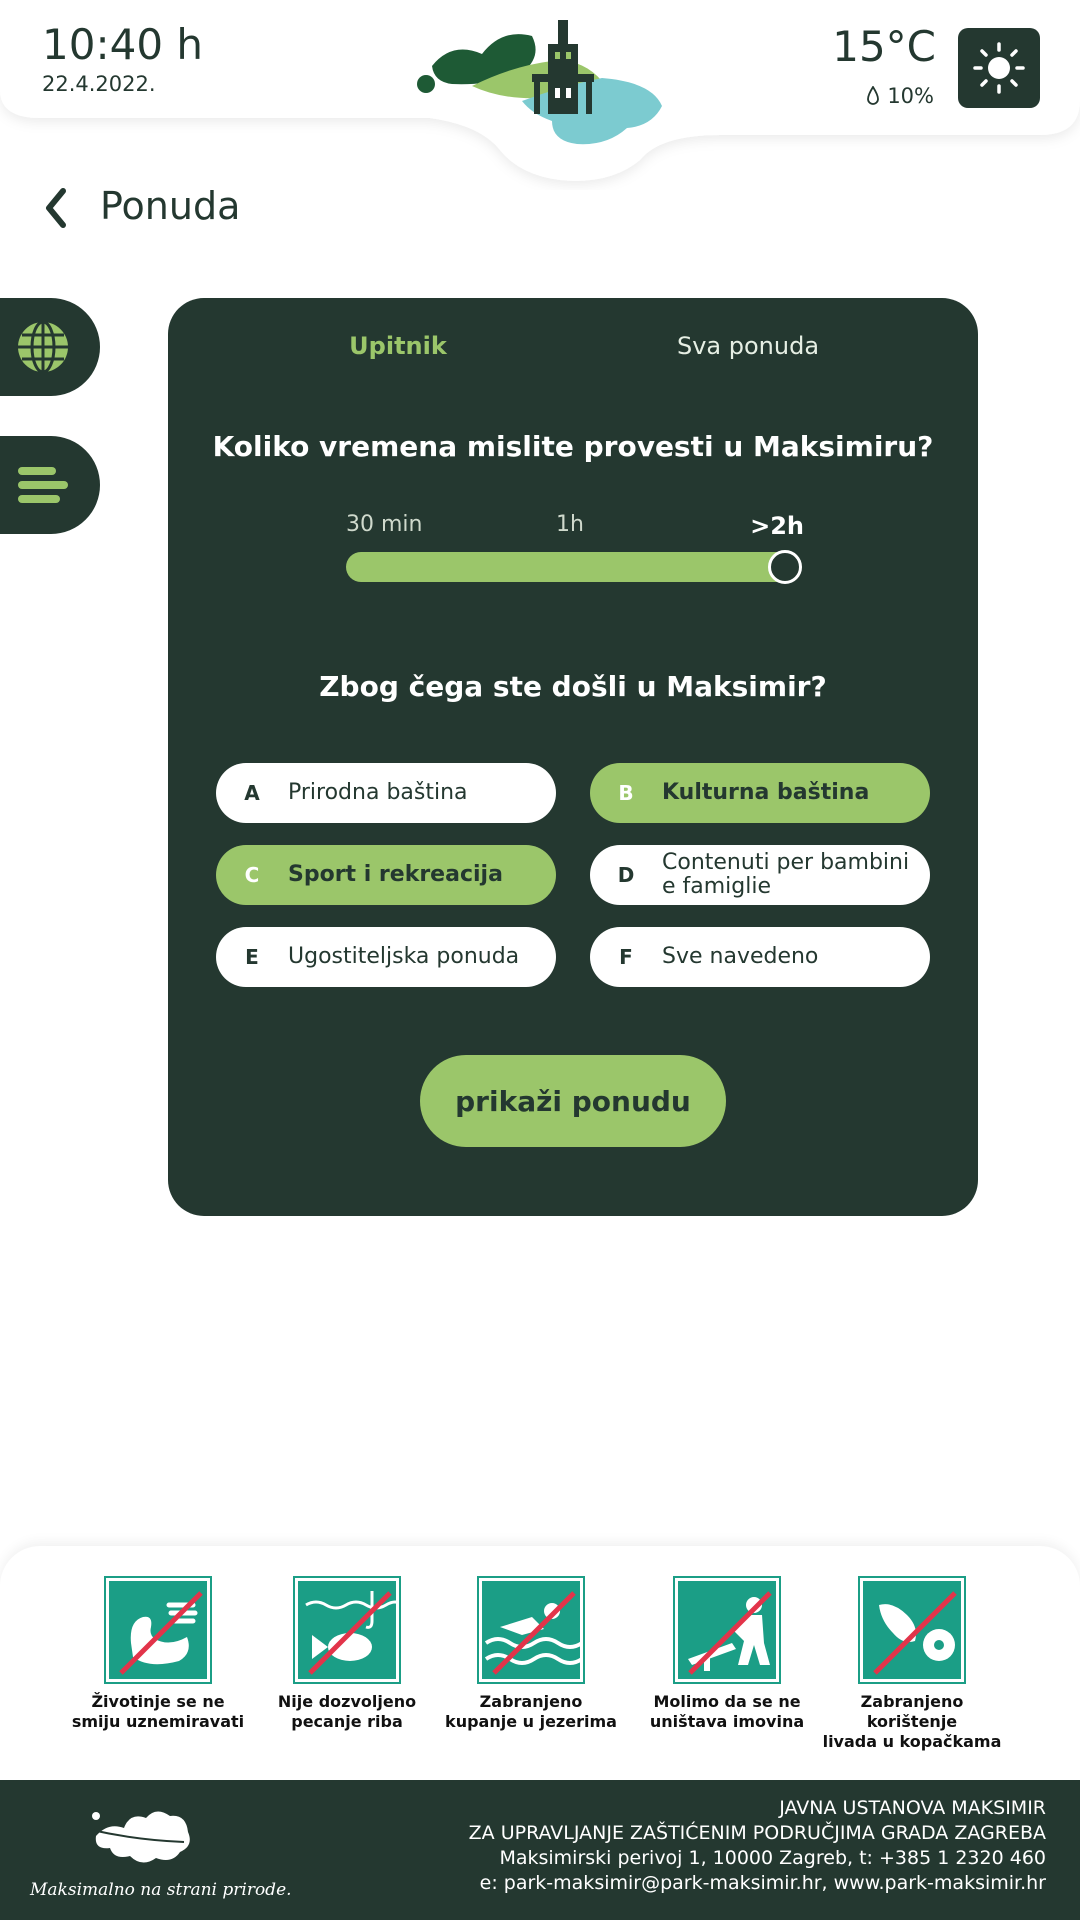 The height and width of the screenshot is (1920, 1080). What do you see at coordinates (531, 1721) in the screenshot?
I see `rule-text-line2: kupanje u jezerima` at bounding box center [531, 1721].